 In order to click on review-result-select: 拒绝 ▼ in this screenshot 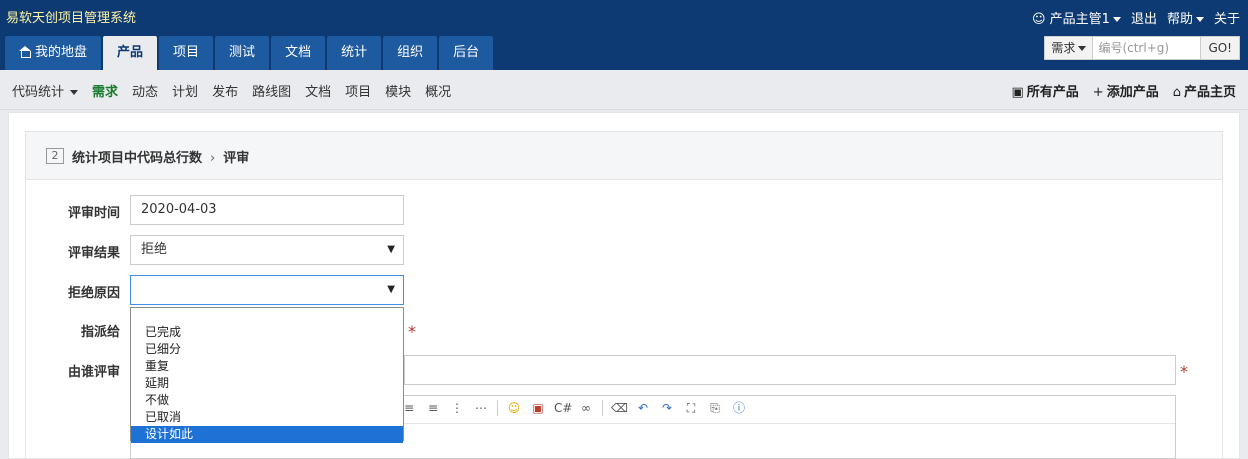, I will do `click(267, 250)`.